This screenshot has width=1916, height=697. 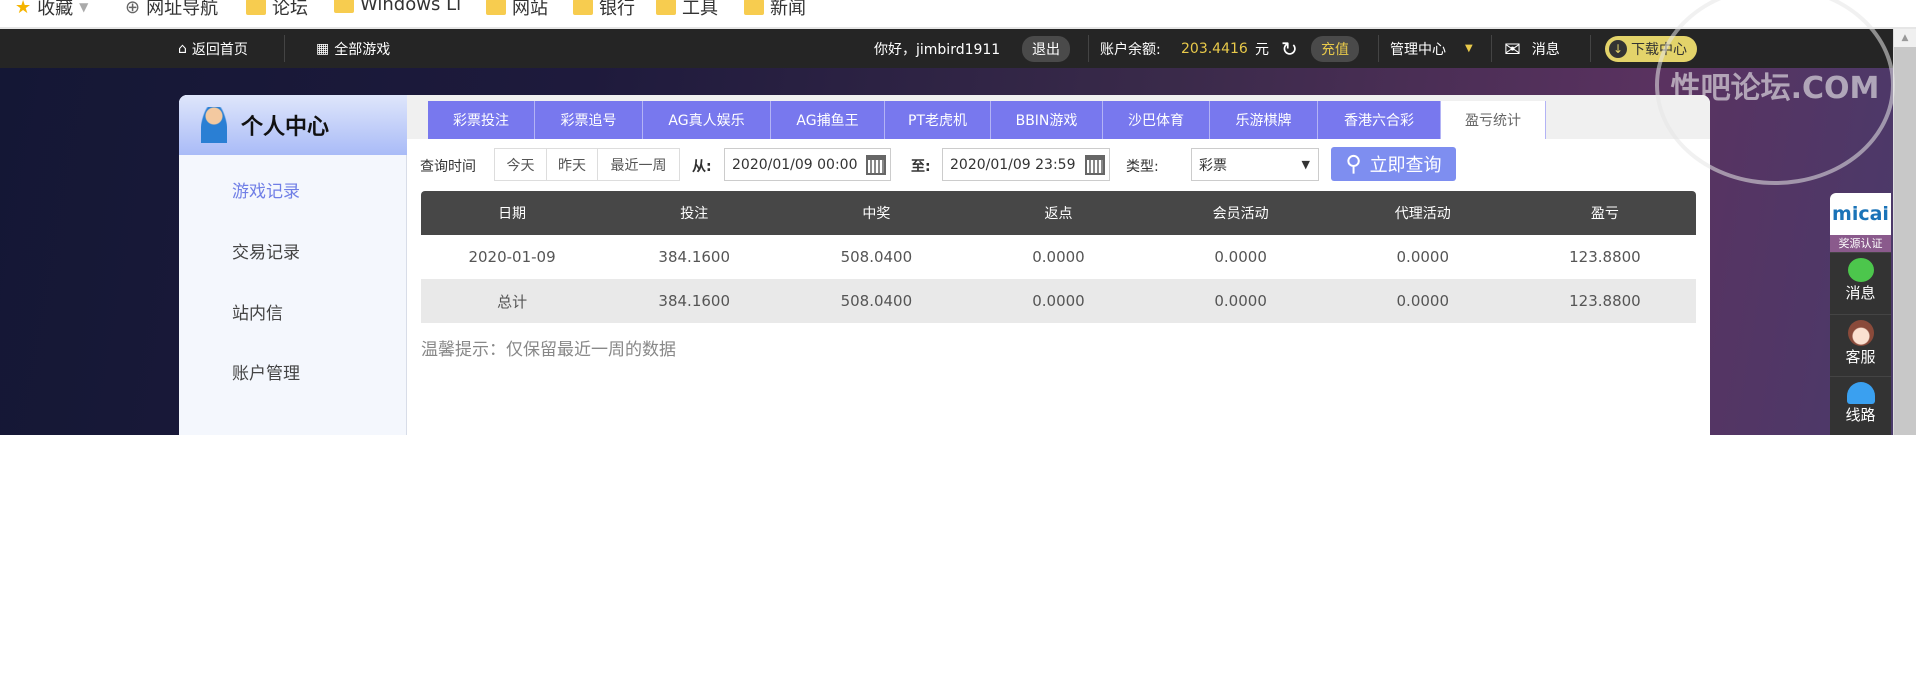 What do you see at coordinates (1618, 48) in the screenshot?
I see `download-icon: ↓` at bounding box center [1618, 48].